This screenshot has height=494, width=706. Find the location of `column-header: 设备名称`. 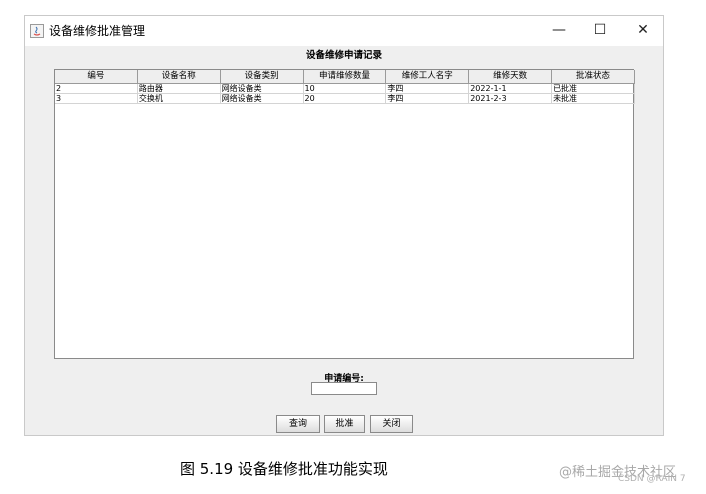

column-header: 设备名称 is located at coordinates (179, 77).